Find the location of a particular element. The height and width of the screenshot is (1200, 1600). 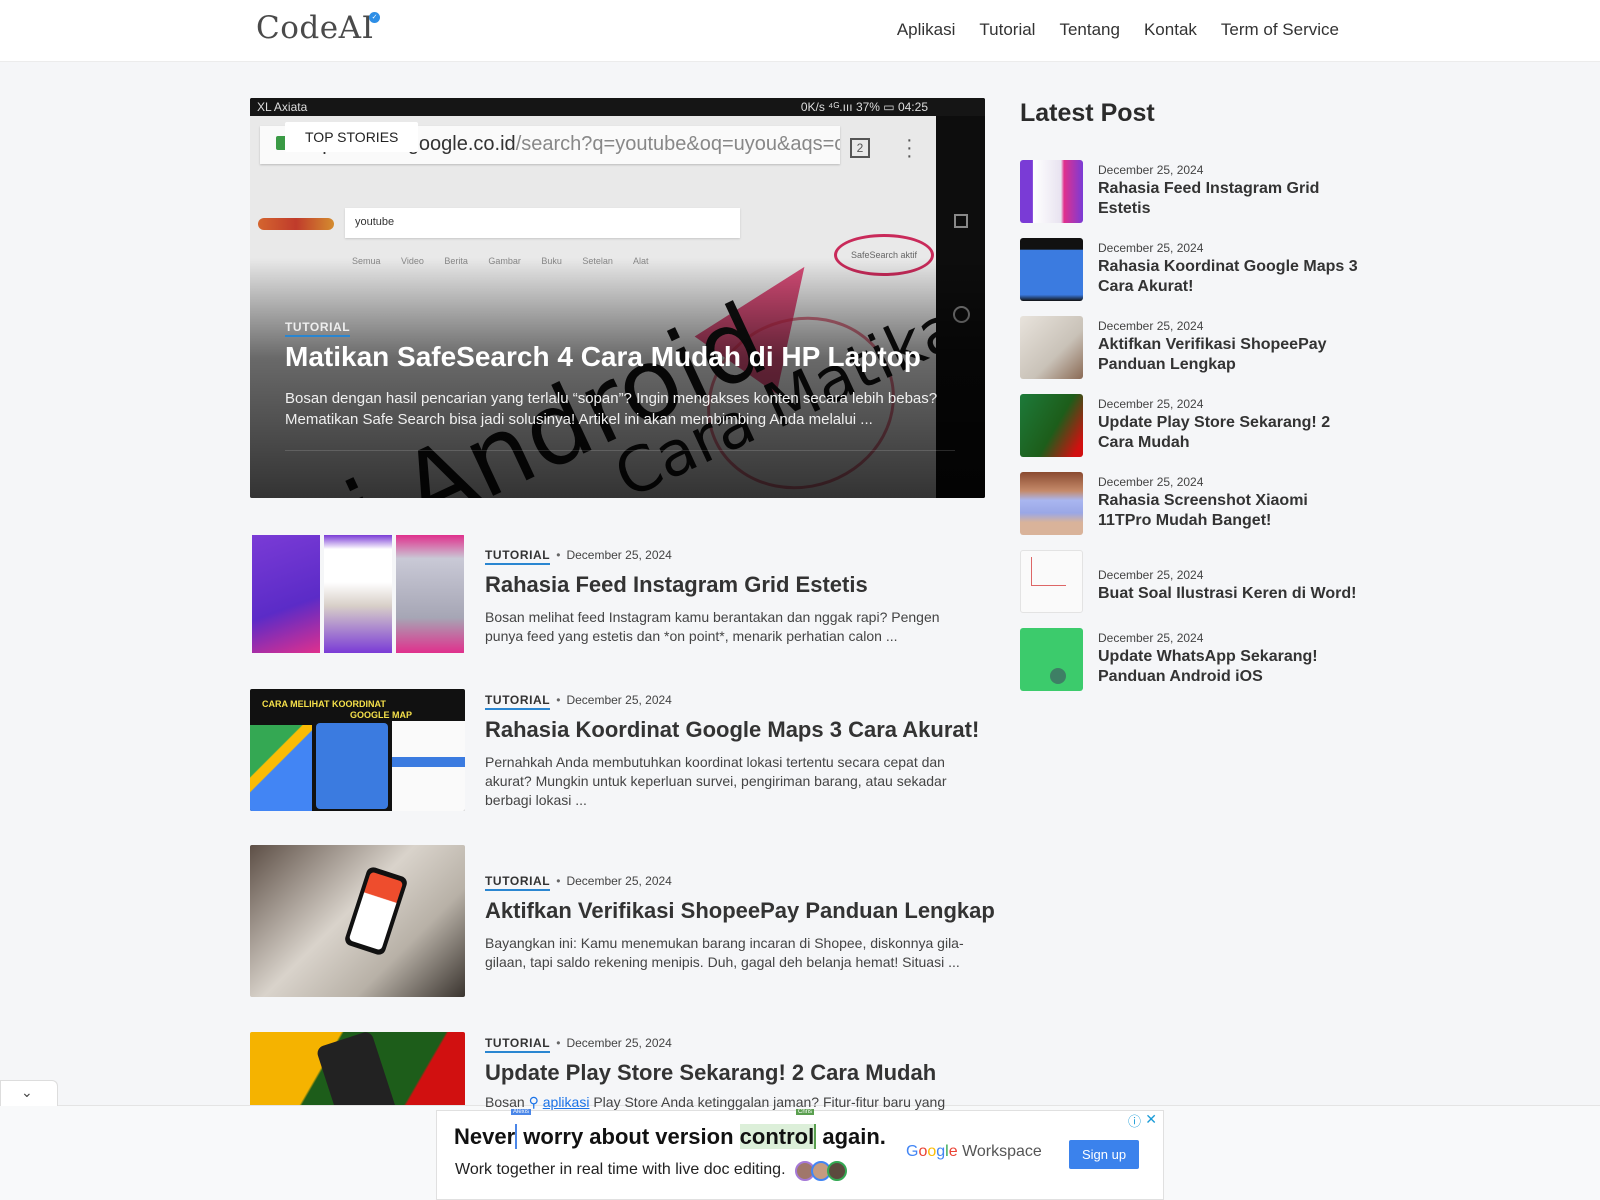

sidebar-post-title: Update Play Store Sekarang! 2 Cara Mudah is located at coordinates (1229, 433).